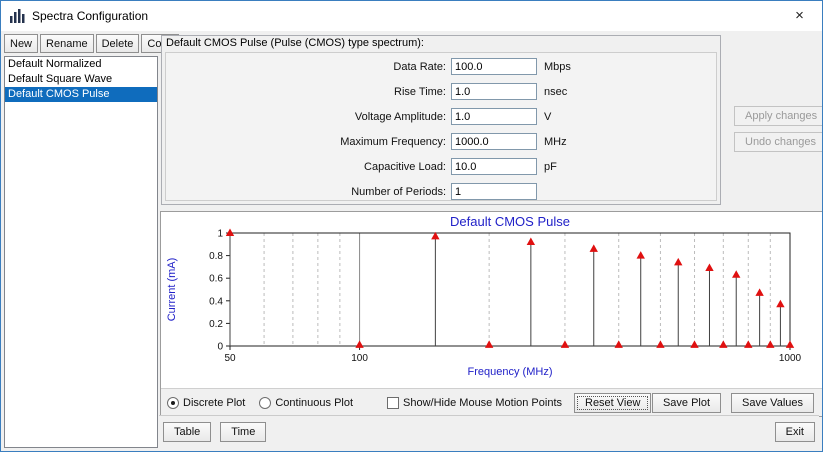 The width and height of the screenshot is (825, 454). I want to click on window-title: Spectra Configuration, so click(90, 16).